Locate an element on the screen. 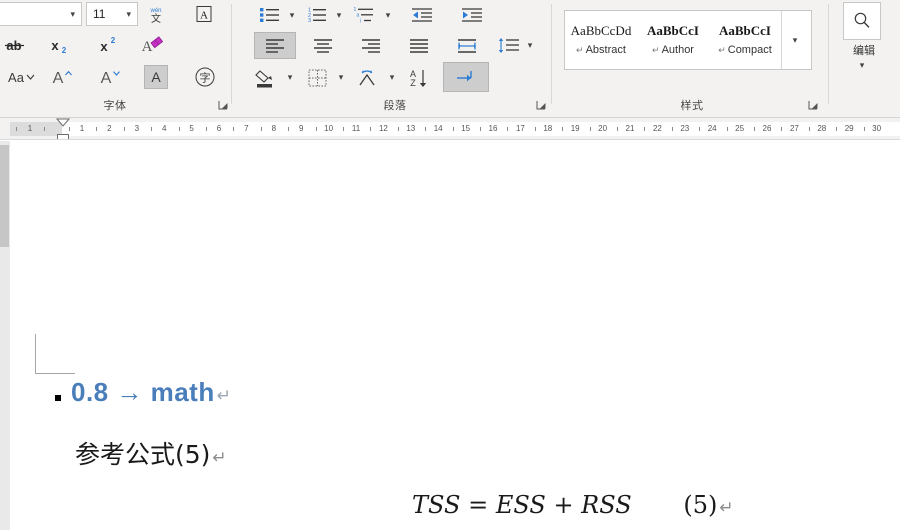 Image resolution: width=900 pixels, height=530 pixels. enclose-characters-icon: 字 is located at coordinates (205, 77).